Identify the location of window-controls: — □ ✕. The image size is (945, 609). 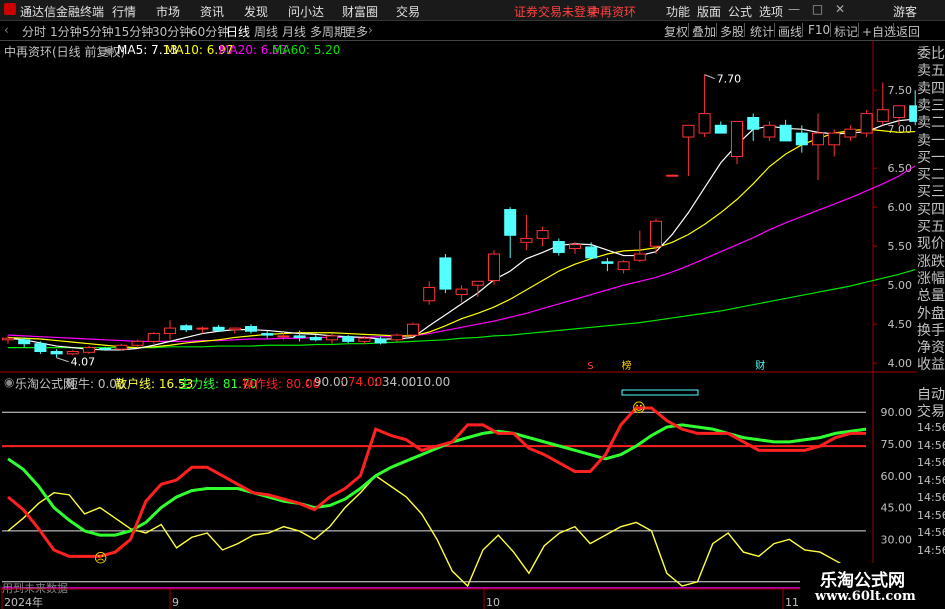
(816, 9).